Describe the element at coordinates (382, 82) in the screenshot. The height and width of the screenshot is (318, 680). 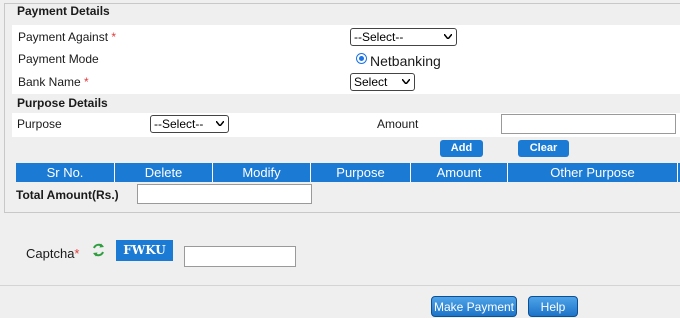
I see `bank-name-select: Select` at that location.